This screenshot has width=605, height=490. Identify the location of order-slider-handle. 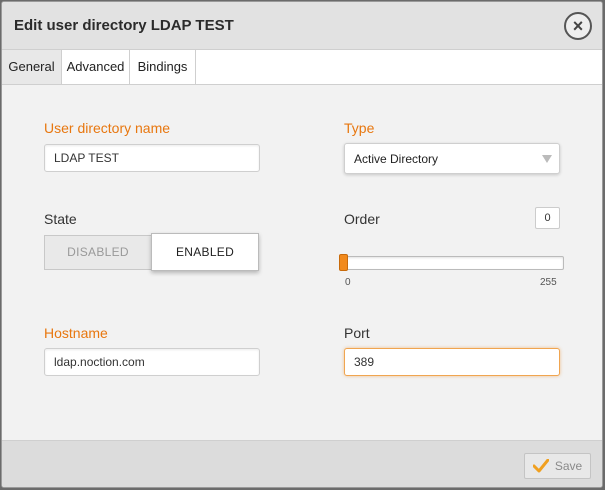
(343, 262).